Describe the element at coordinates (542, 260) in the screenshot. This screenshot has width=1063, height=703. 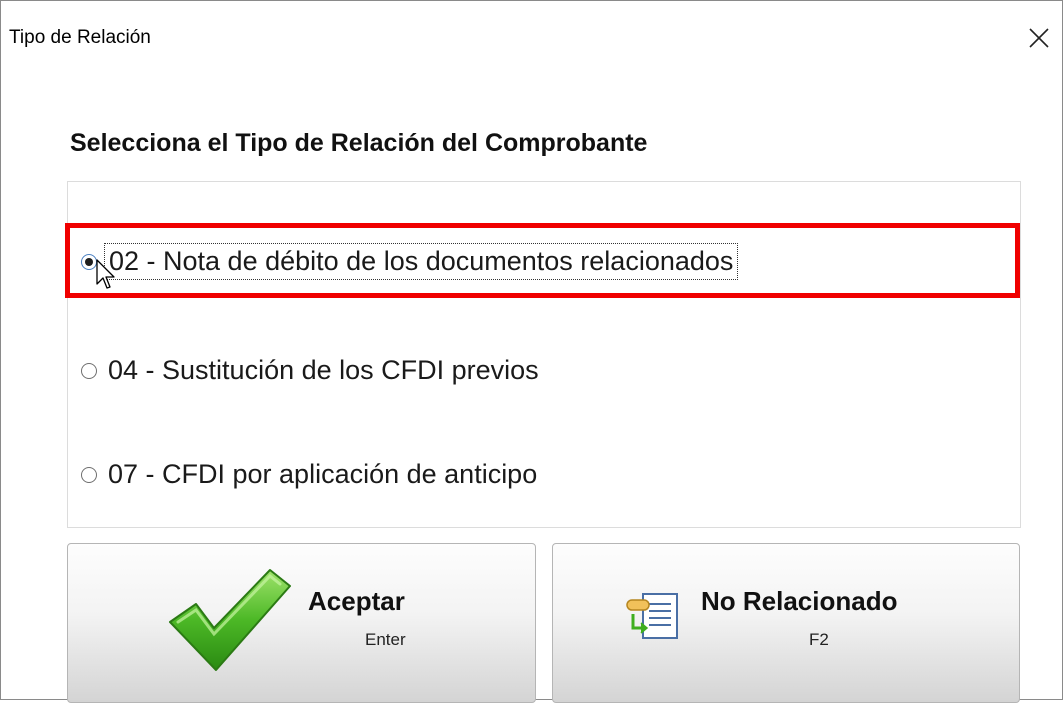
I see `highlight-annotation-box` at that location.